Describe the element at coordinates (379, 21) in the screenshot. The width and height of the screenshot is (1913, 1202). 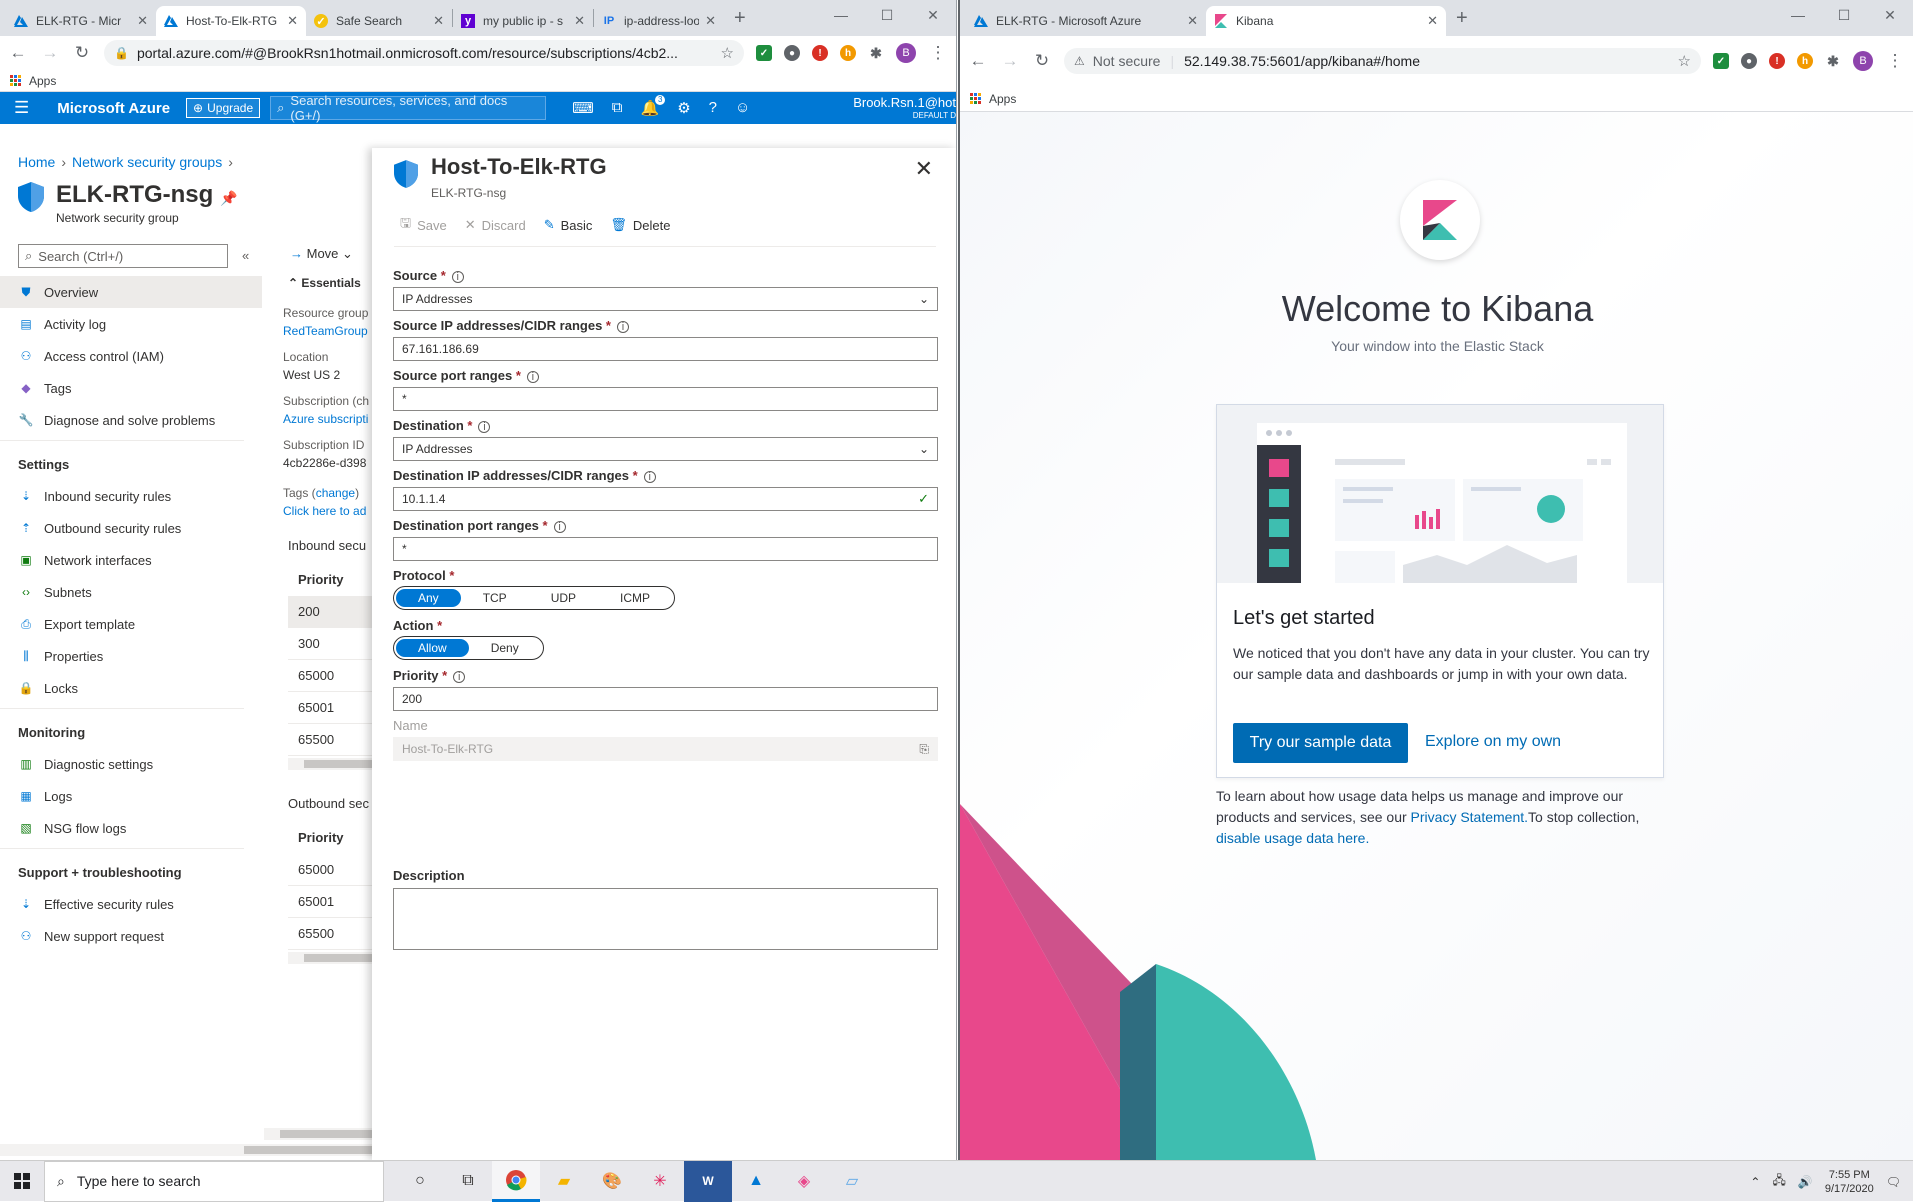
I see `tab-safe-search: ✓ Safe Search ✕` at that location.